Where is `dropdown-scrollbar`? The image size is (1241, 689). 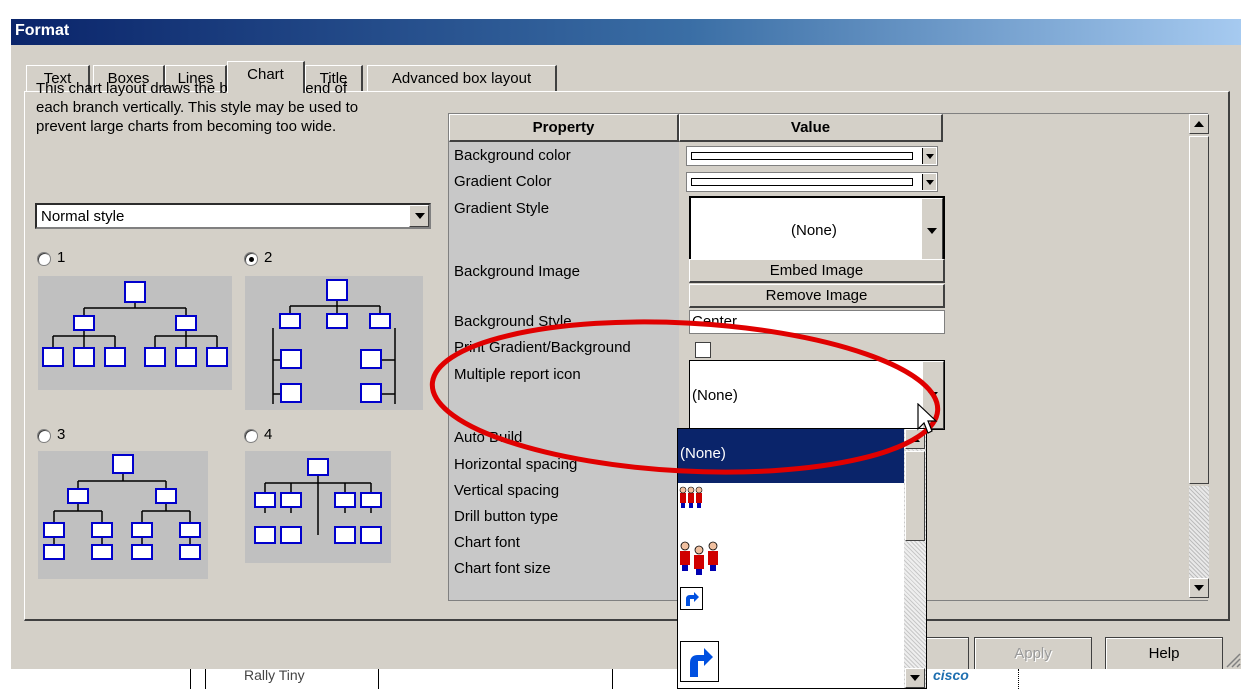
dropdown-scrollbar is located at coordinates (915, 558).